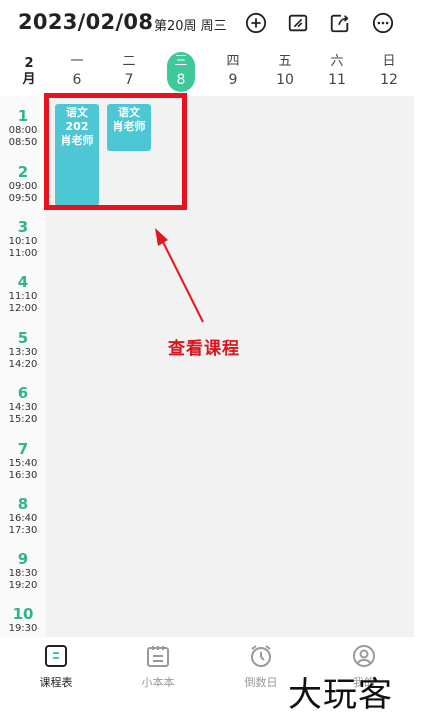  I want to click on period-number: 5, so click(23, 338).